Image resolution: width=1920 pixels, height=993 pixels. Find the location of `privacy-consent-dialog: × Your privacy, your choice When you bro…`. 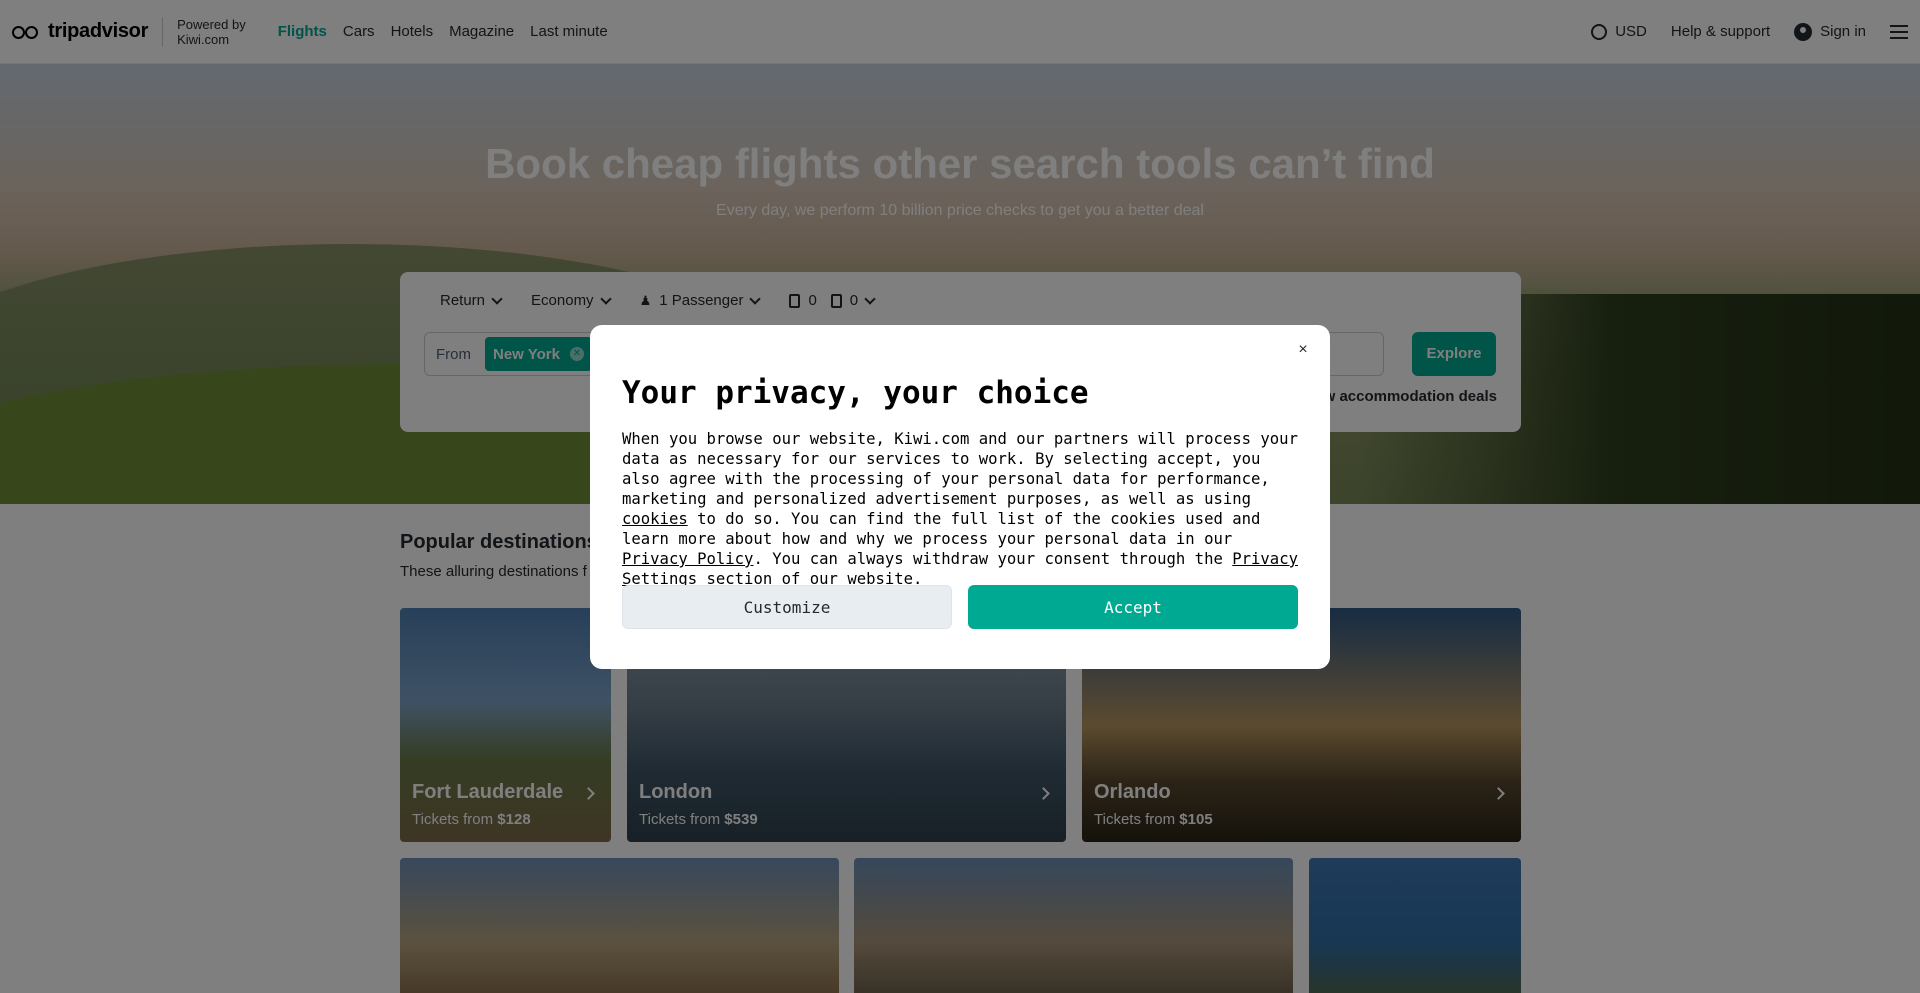

privacy-consent-dialog: × Your privacy, your choice When you bro… is located at coordinates (960, 497).